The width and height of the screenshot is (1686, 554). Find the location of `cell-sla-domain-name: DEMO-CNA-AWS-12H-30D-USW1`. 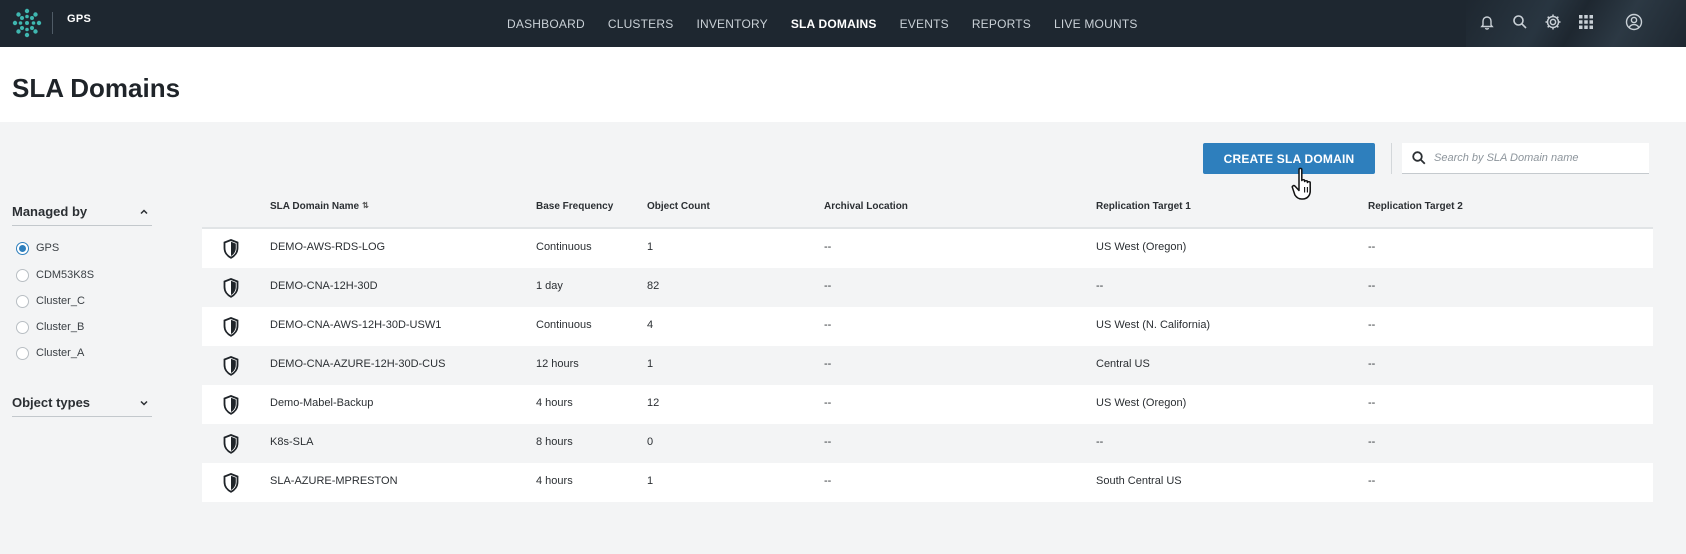

cell-sla-domain-name: DEMO-CNA-AWS-12H-30D-USW1 is located at coordinates (355, 325).